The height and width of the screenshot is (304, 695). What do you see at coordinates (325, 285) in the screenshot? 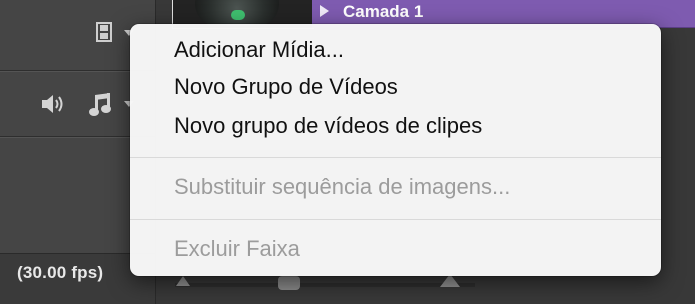
I see `zoom-slider-track` at bounding box center [325, 285].